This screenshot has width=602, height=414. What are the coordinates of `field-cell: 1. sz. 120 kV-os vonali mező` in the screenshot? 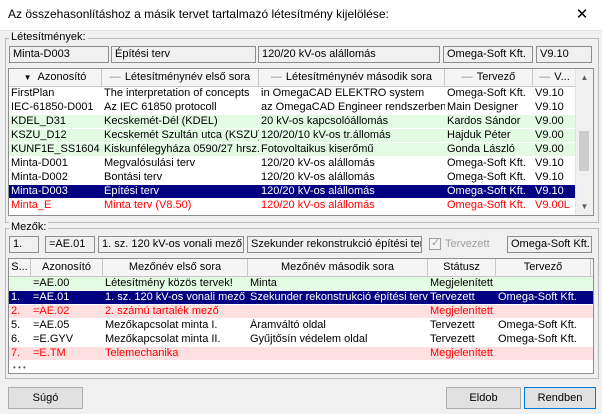 It's located at (175, 297).